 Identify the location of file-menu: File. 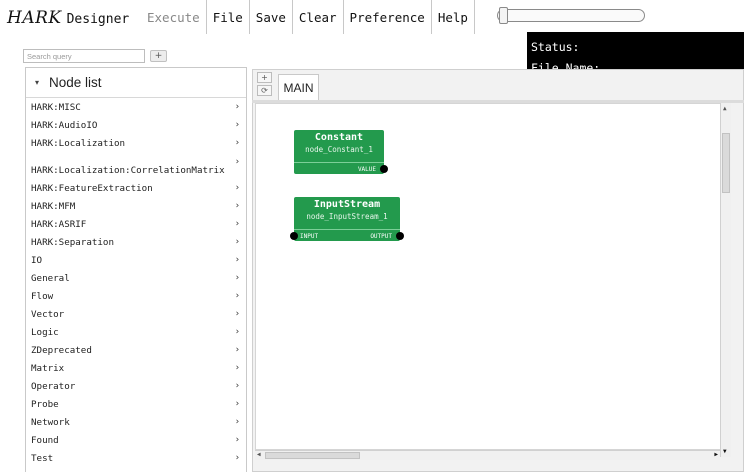
(228, 17).